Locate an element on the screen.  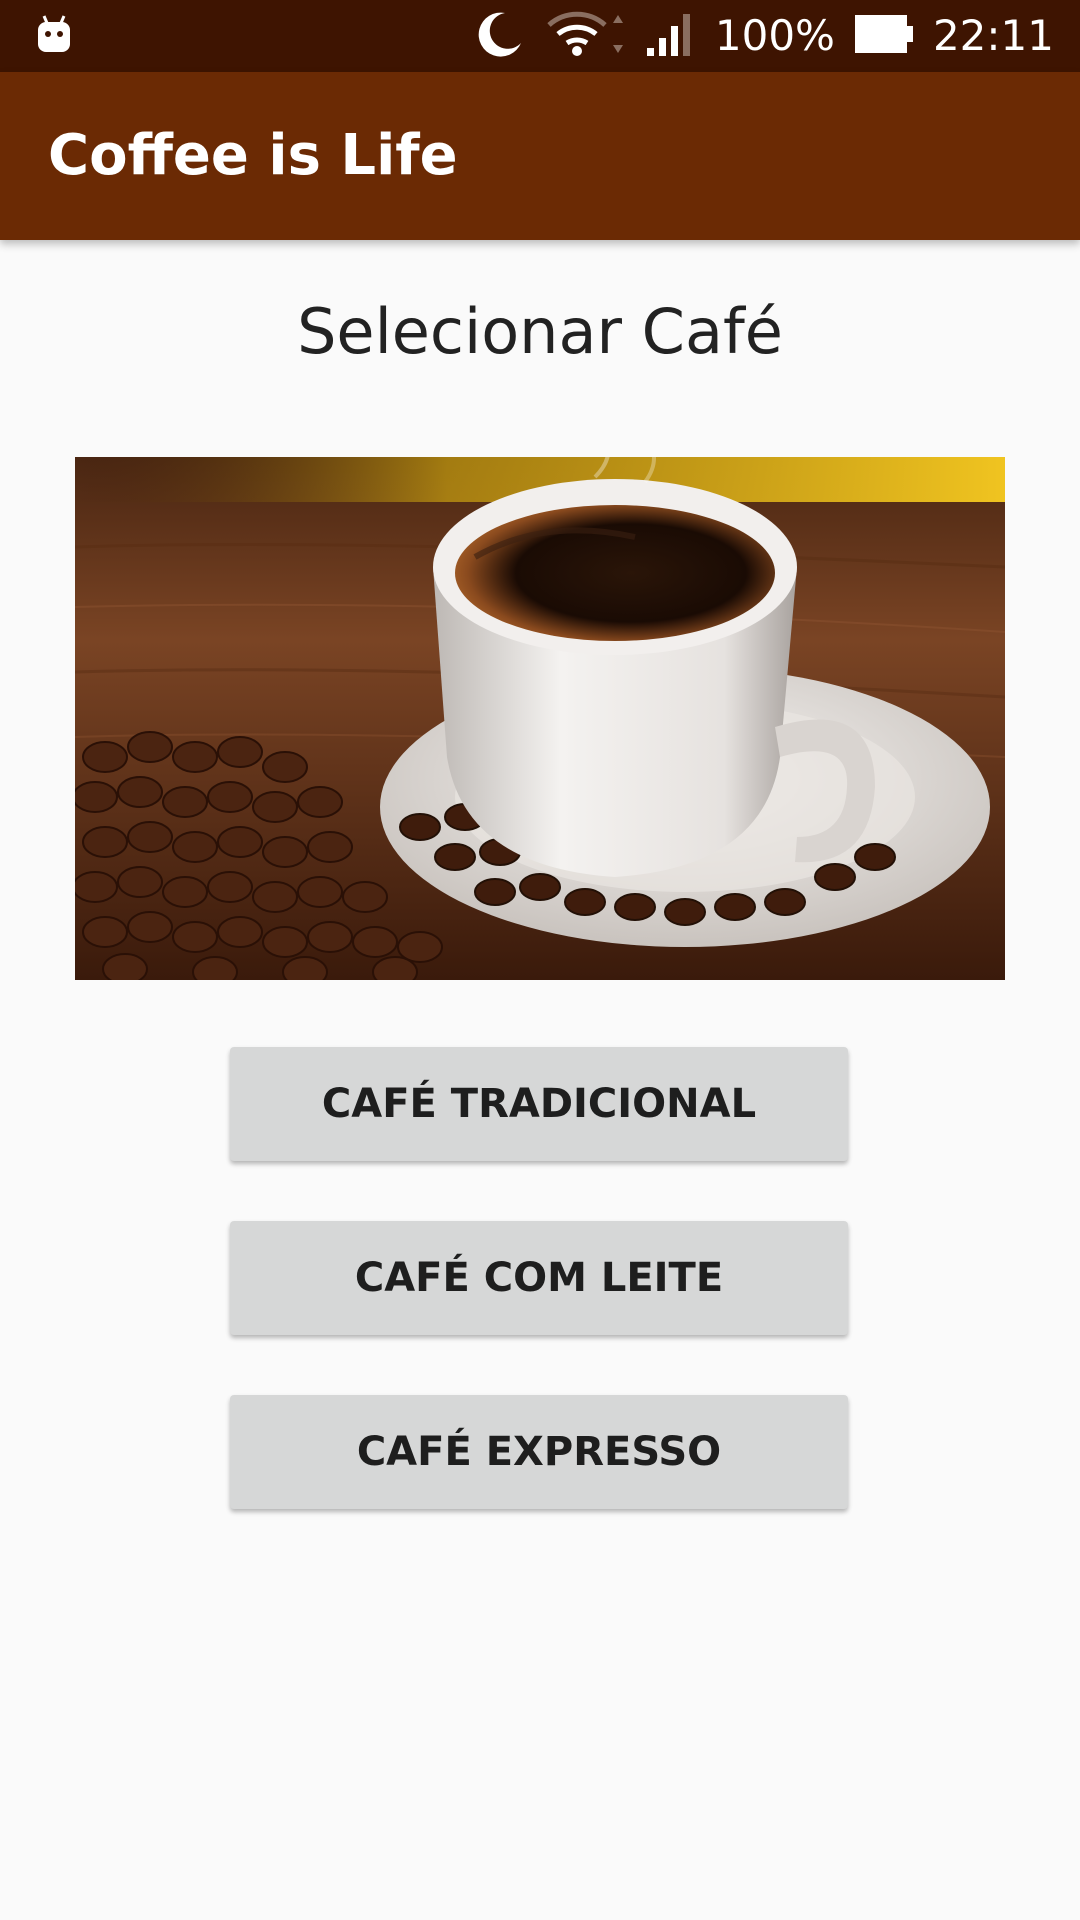
battery-icon is located at coordinates (883, 36).